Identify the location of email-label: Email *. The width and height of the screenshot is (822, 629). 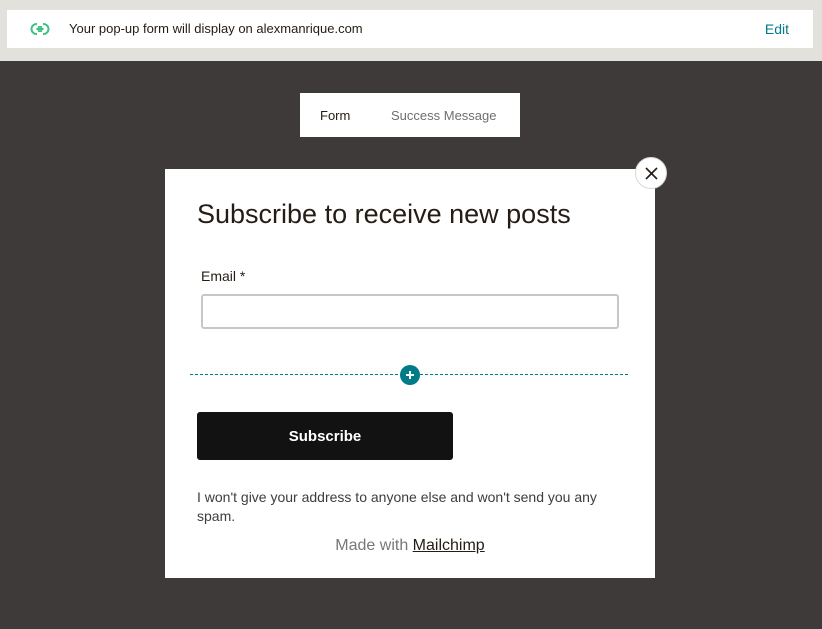
(223, 276).